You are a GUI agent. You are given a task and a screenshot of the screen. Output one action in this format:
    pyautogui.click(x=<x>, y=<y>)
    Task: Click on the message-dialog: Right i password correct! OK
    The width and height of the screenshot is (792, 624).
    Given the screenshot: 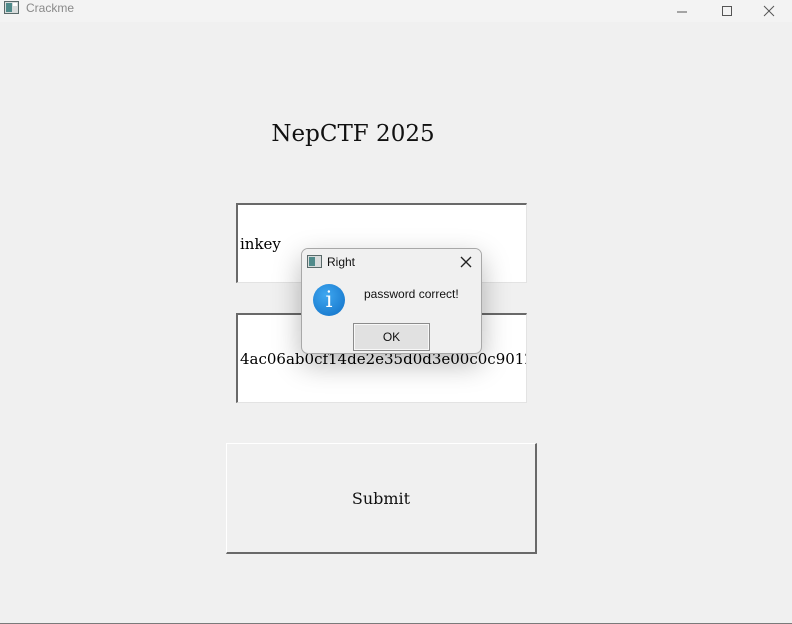 What is the action you would take?
    pyautogui.click(x=391, y=301)
    